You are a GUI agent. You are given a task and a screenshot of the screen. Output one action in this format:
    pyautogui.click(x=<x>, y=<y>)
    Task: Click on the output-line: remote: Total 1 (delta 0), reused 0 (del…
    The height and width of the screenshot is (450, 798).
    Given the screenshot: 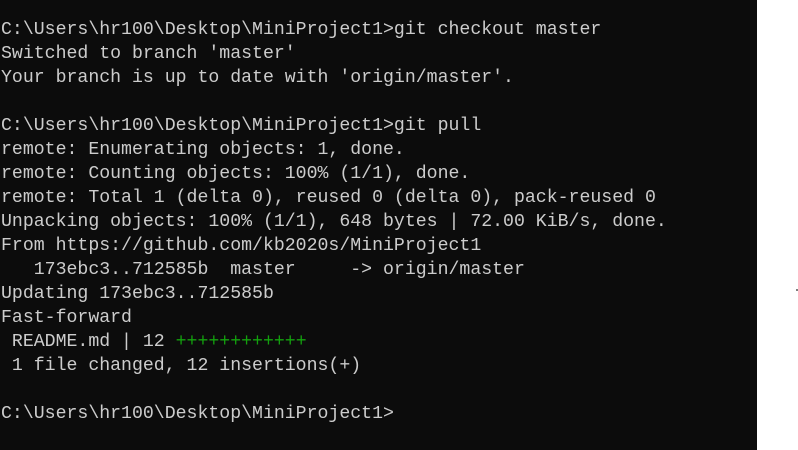 What is the action you would take?
    pyautogui.click(x=328, y=198)
    